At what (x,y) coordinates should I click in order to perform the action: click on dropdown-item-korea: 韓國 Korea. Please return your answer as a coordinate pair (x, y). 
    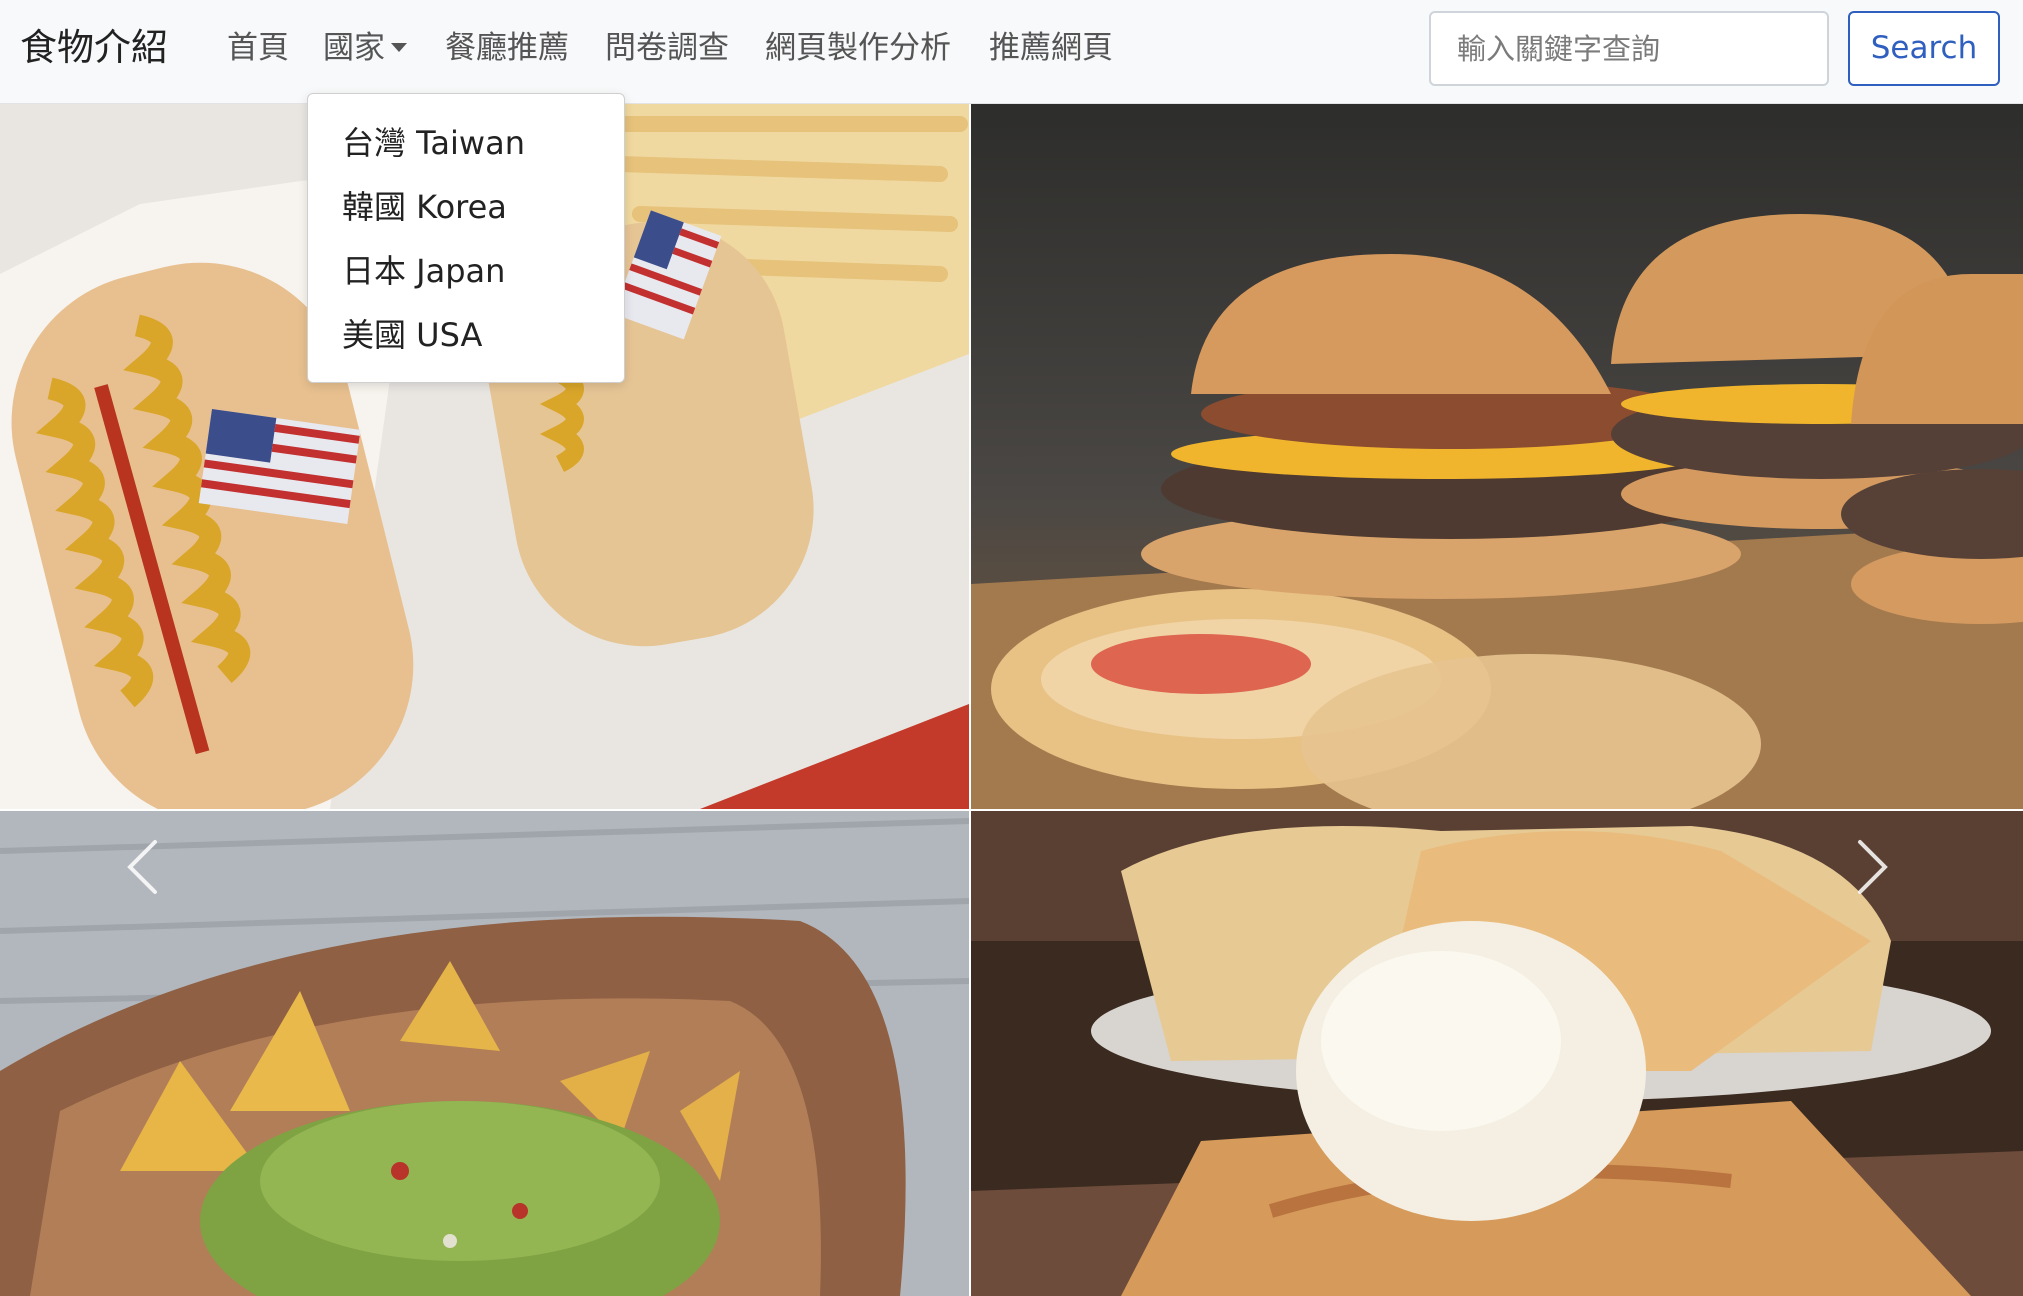
    Looking at the image, I should click on (424, 207).